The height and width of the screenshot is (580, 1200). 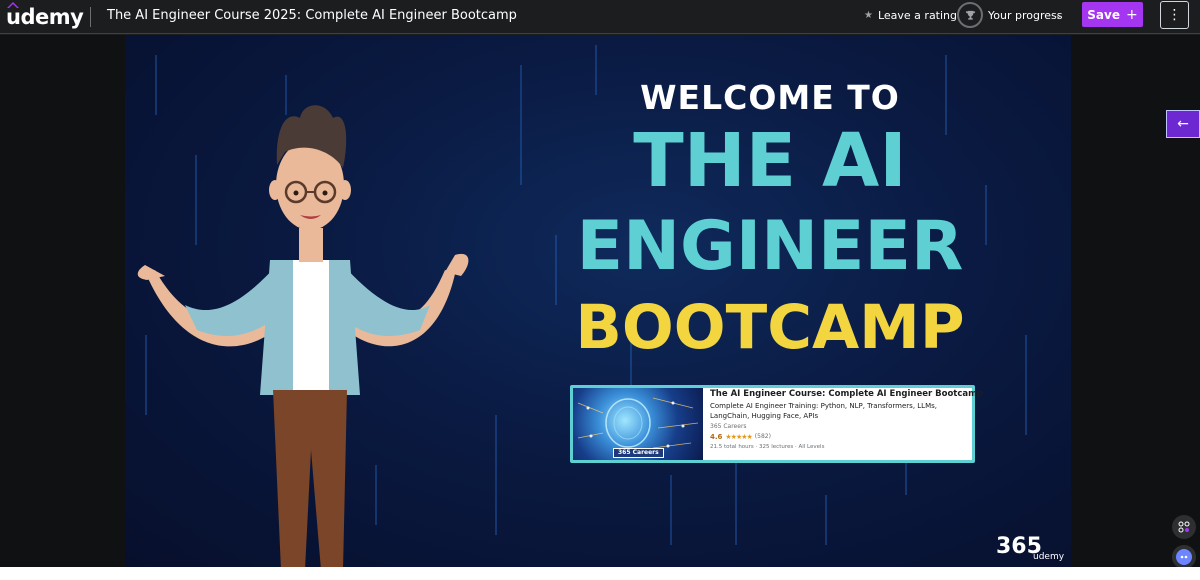 What do you see at coordinates (1103, 14) in the screenshot?
I see `save-button-label: Save` at bounding box center [1103, 14].